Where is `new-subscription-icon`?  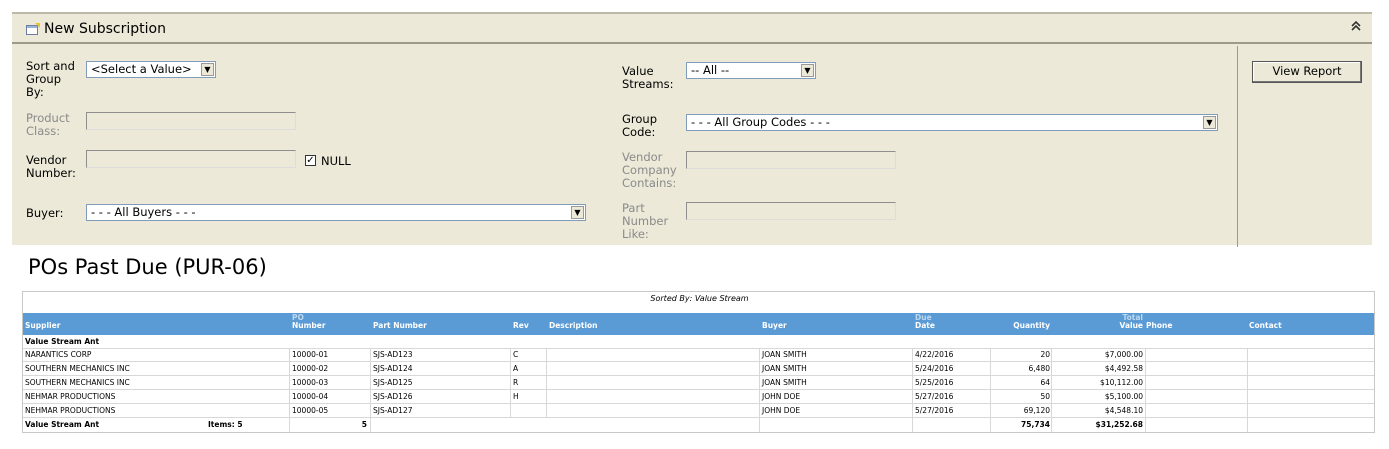
new-subscription-icon is located at coordinates (33, 29).